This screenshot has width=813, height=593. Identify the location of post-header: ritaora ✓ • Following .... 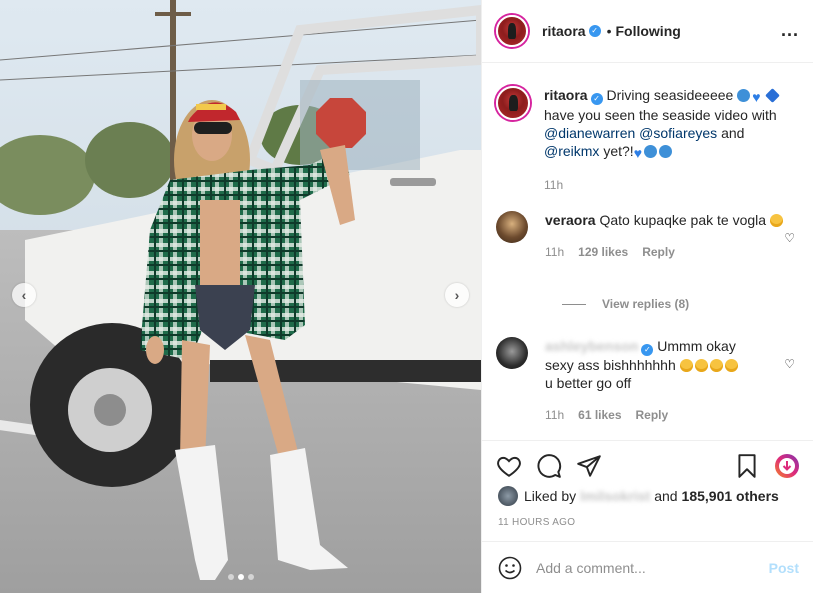
(647, 31).